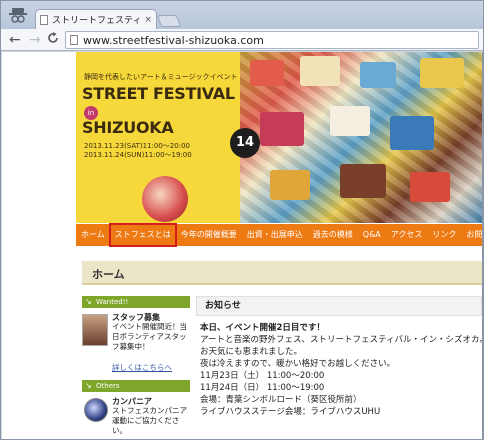 The height and width of the screenshot is (440, 484). I want to click on others-header: ↘ Others, so click(136, 386).